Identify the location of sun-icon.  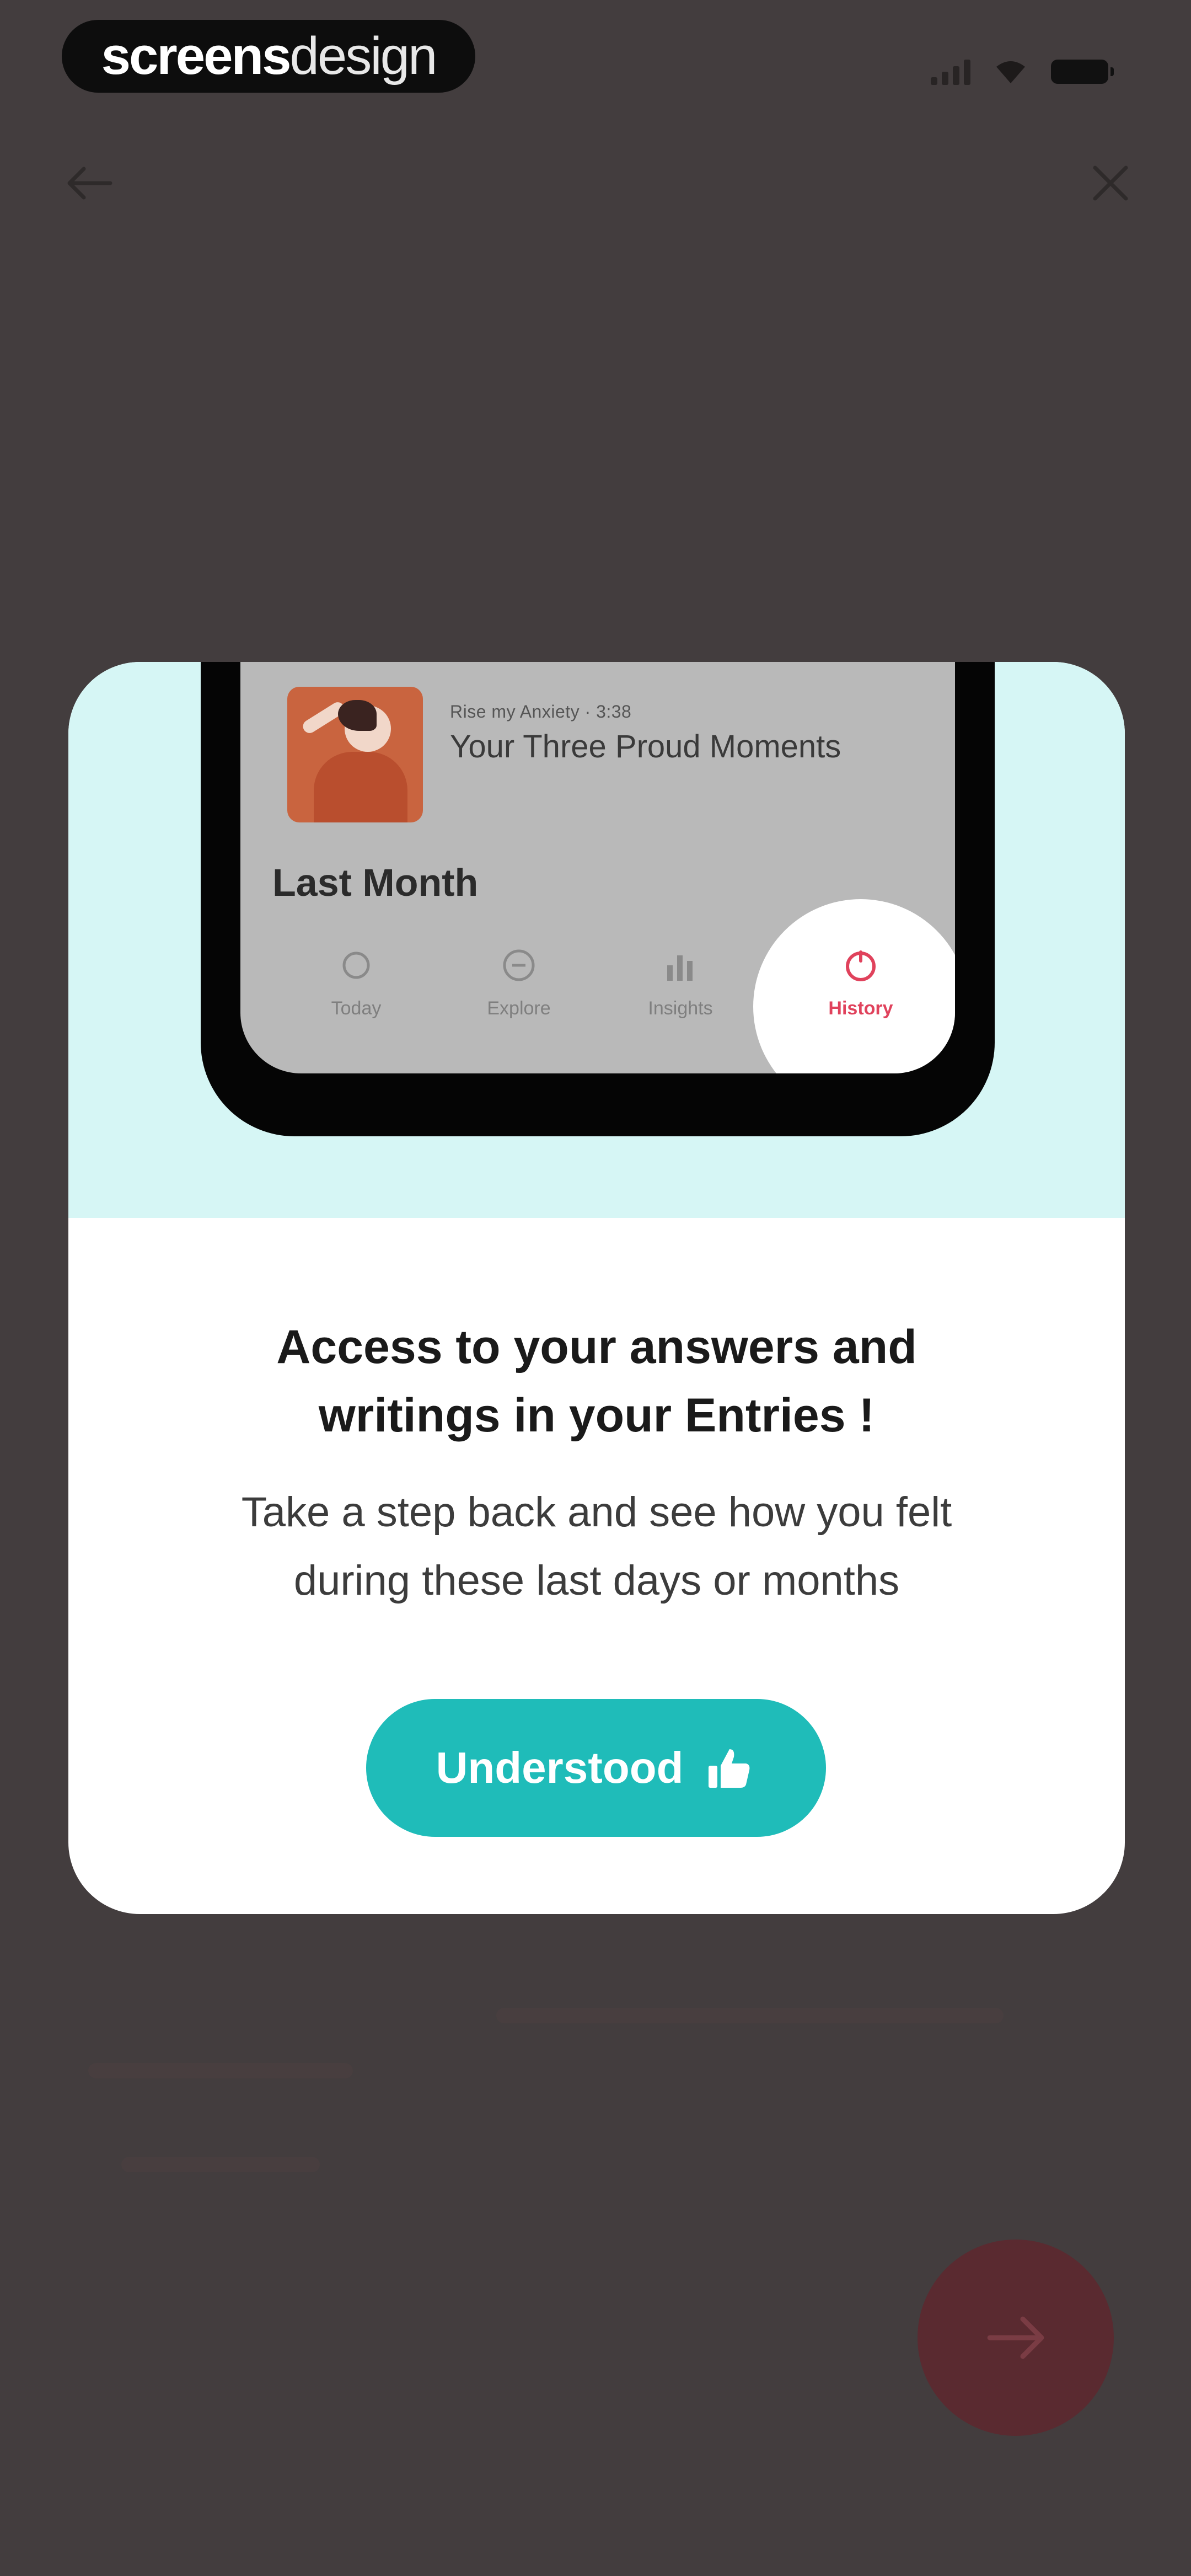
(356, 965).